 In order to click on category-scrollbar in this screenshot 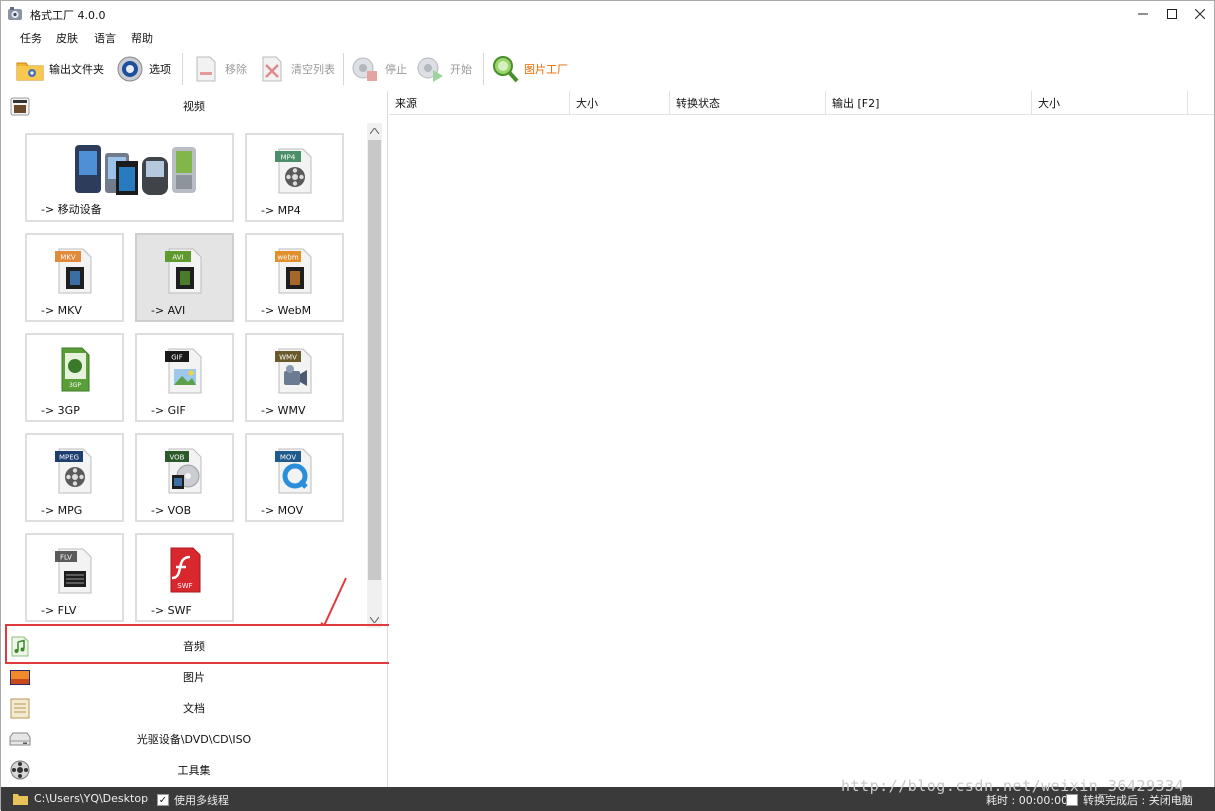, I will do `click(374, 375)`.